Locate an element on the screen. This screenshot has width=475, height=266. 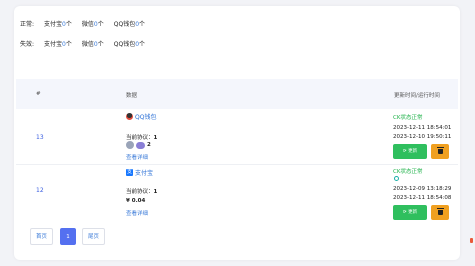
stats-error-alipay: 支付宝0个 is located at coordinates (58, 43).